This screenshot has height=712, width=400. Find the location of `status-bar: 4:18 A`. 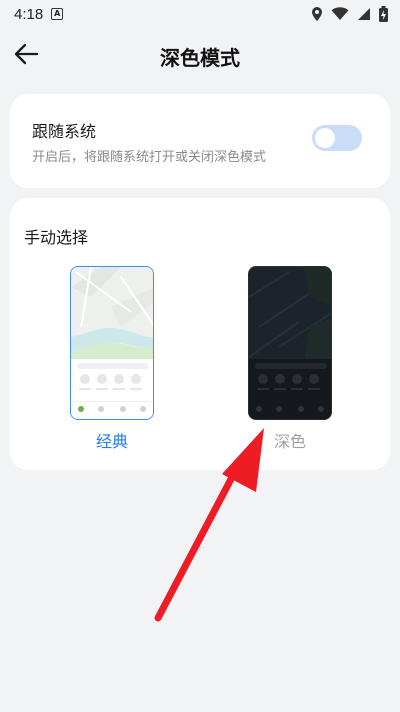

status-bar: 4:18 A is located at coordinates (200, 14).